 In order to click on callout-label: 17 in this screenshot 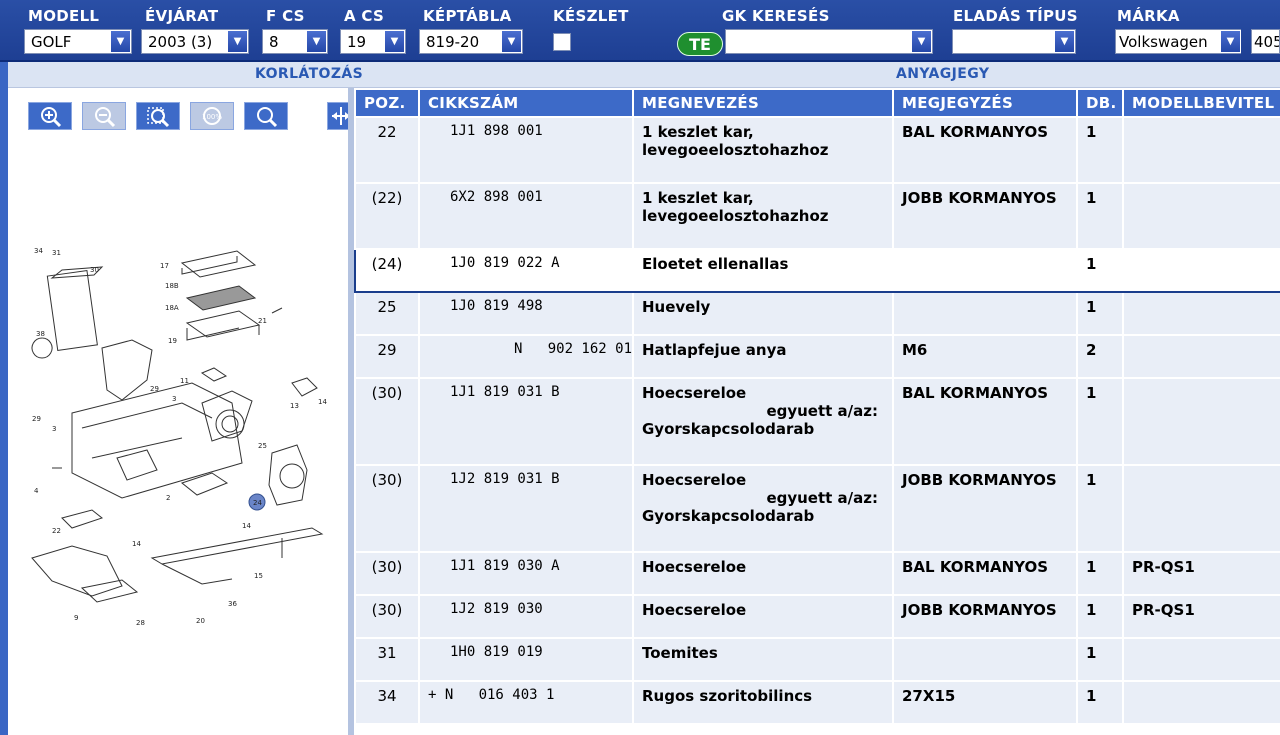, I will do `click(164, 266)`.